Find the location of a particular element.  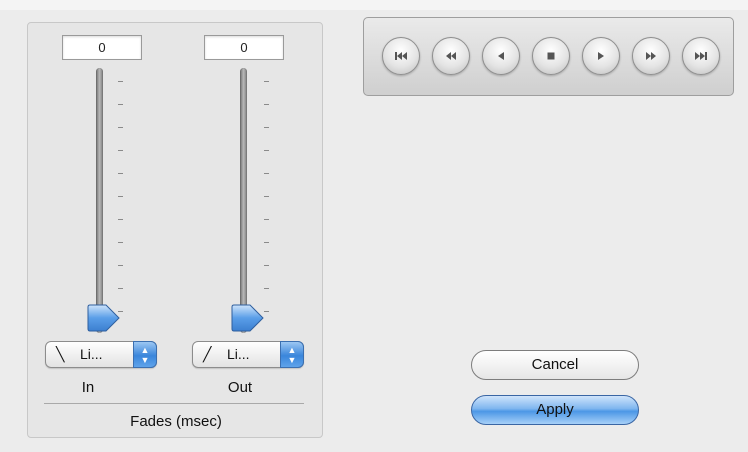

fades-group-label: Fades (msec) is located at coordinates (176, 421).